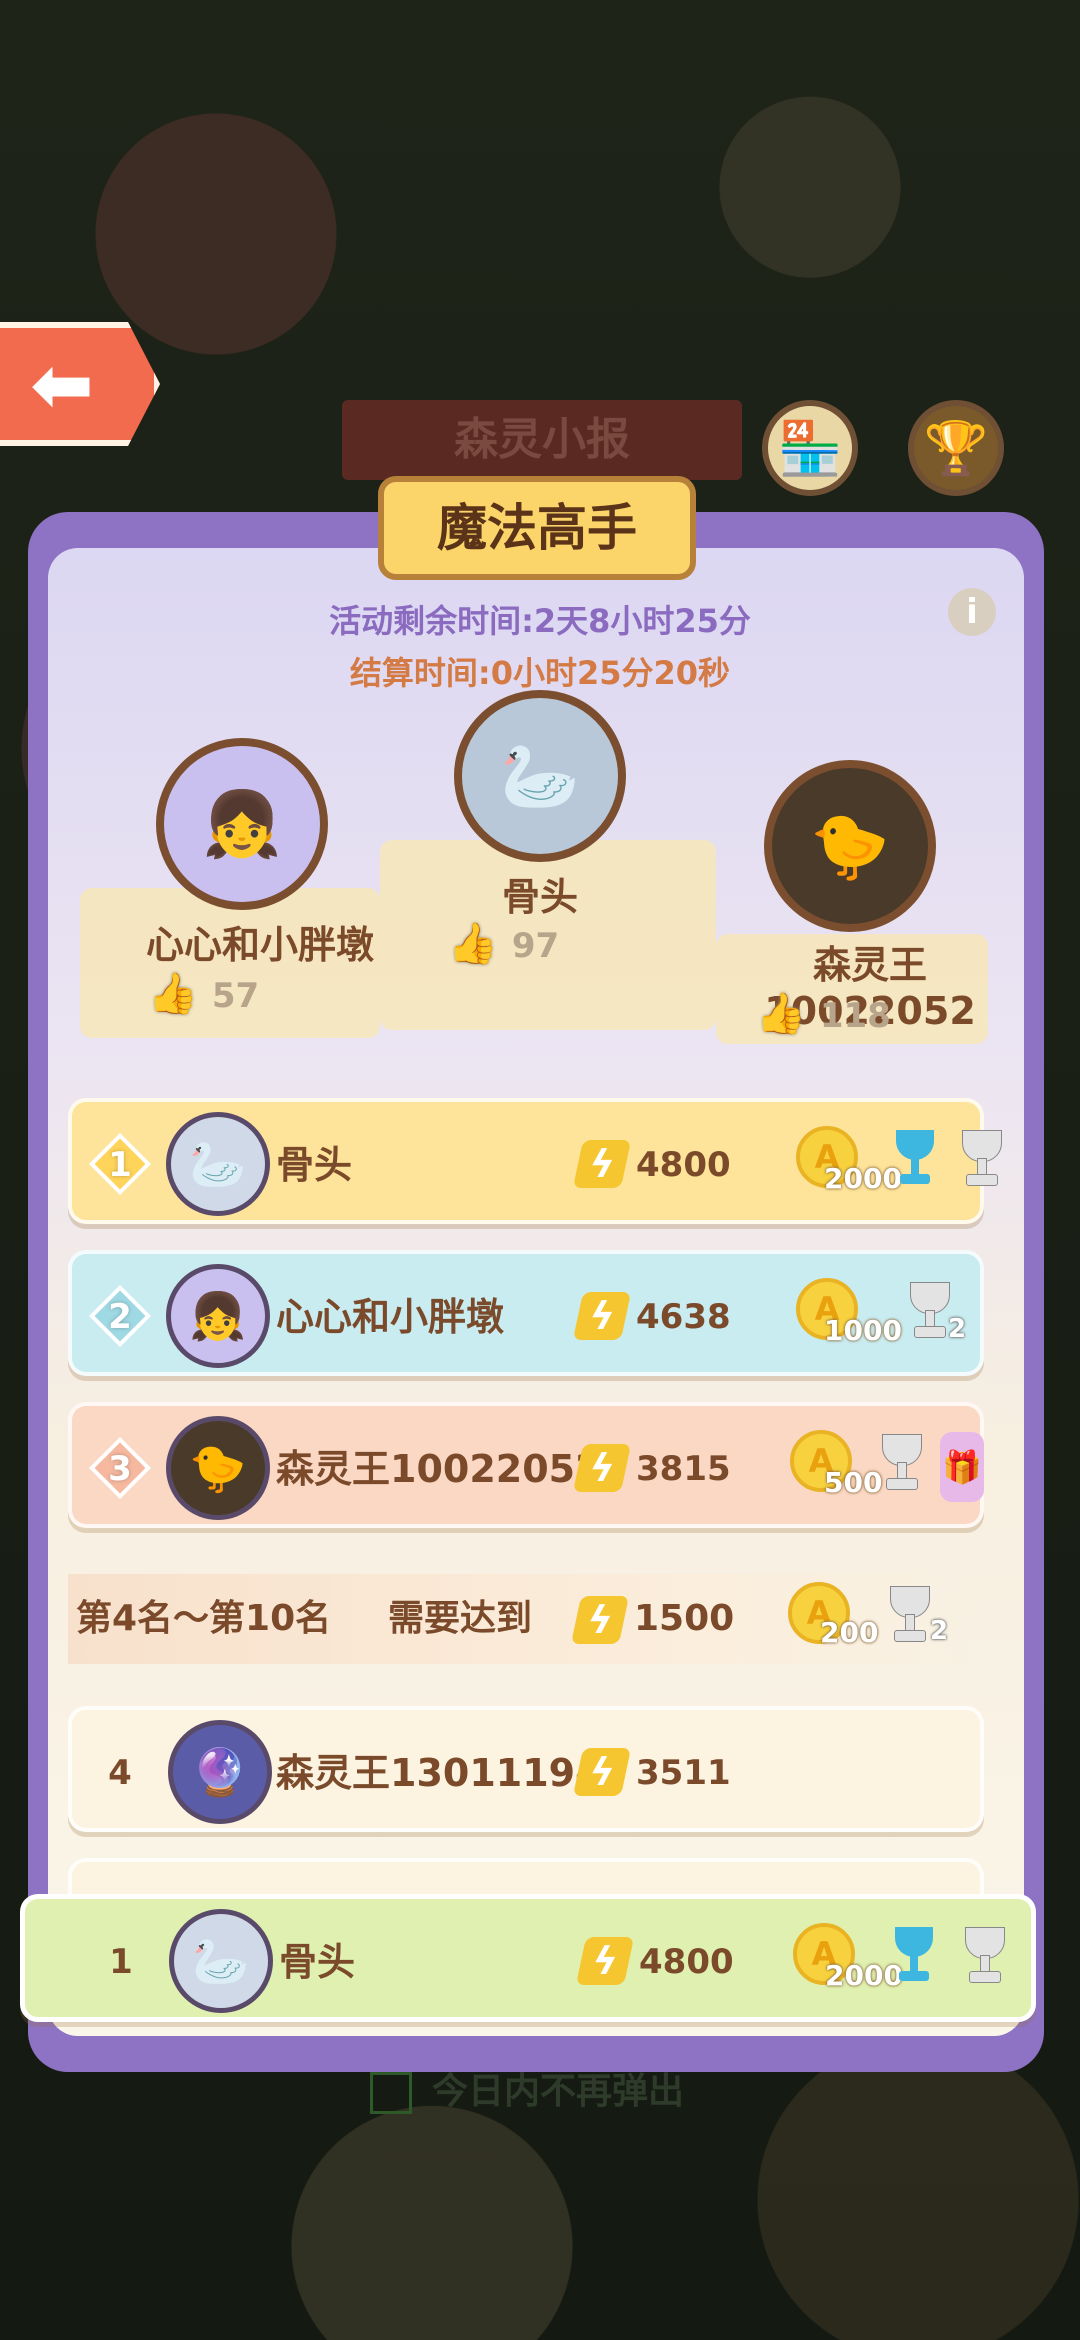  What do you see at coordinates (535, 946) in the screenshot?
I see `like-count: 97` at bounding box center [535, 946].